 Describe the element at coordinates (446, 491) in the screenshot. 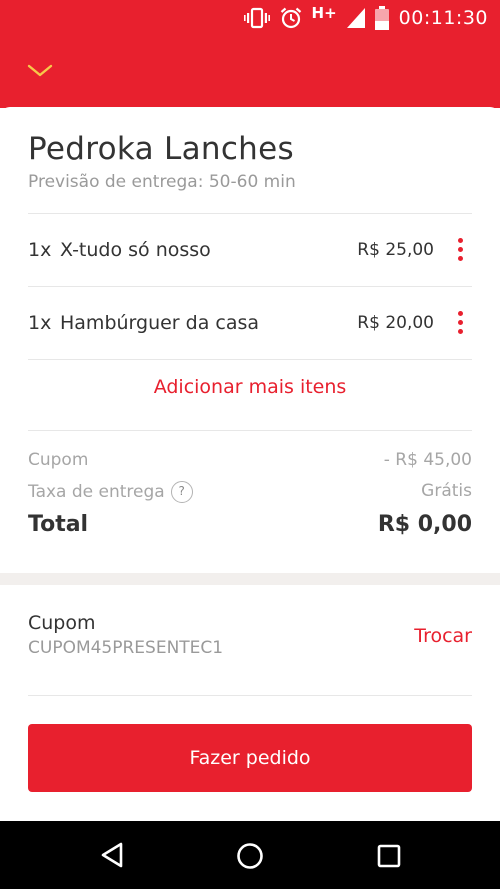

I see `delivery-fee-value: Grátis` at that location.